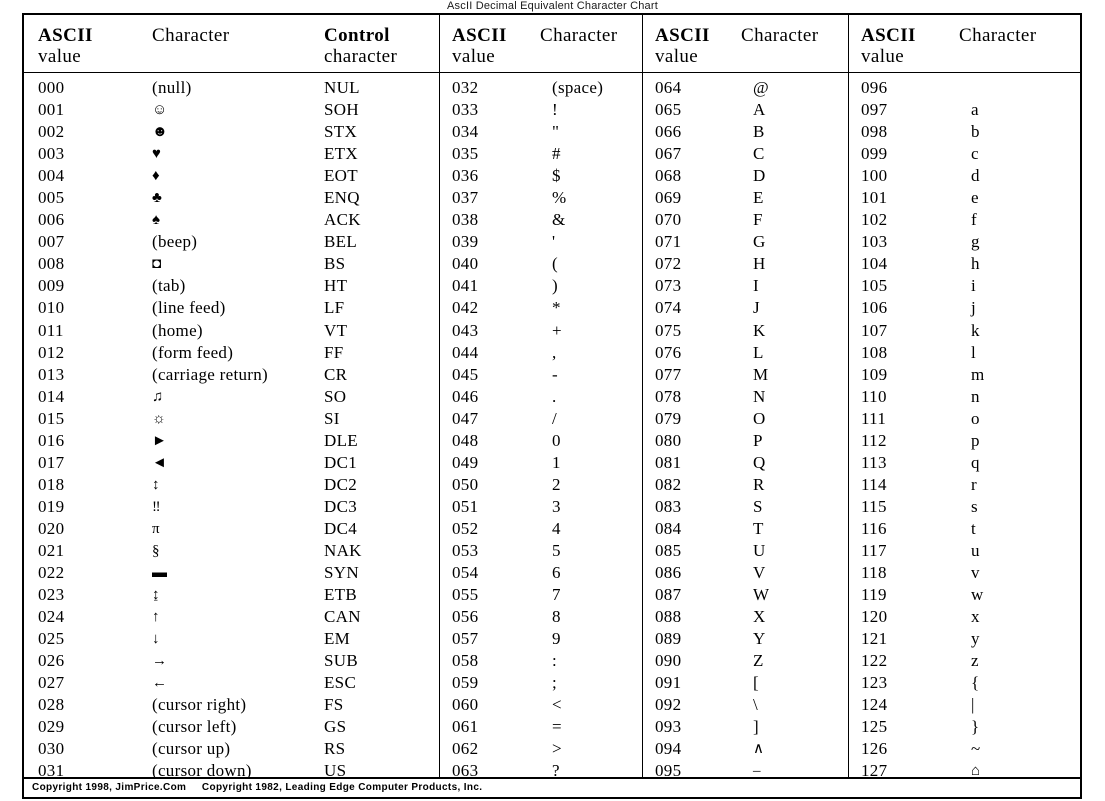 Image resolution: width=1105 pixels, height=801 pixels. I want to click on character-glyph: &, so click(559, 220).